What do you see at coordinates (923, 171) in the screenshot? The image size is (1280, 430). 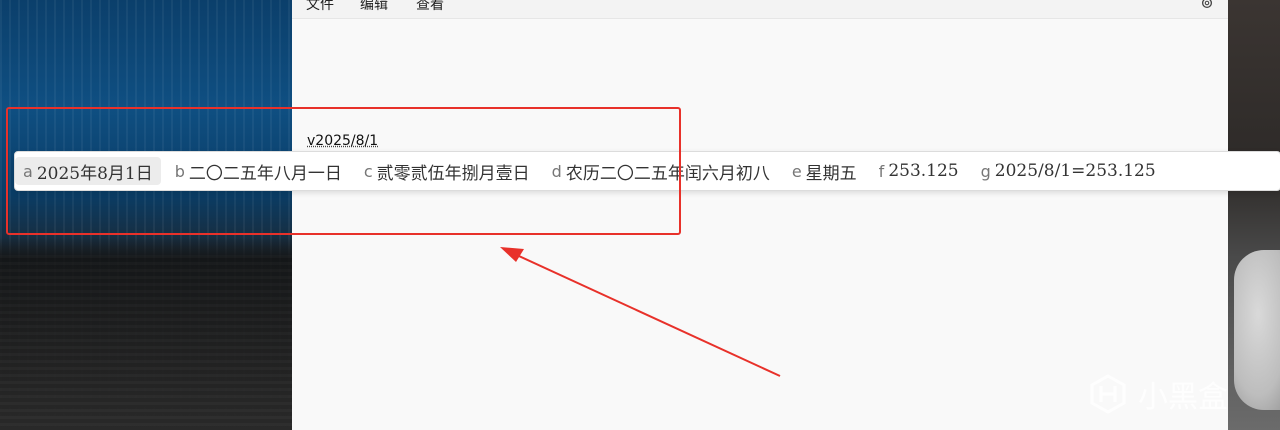 I see `candidate-text: 253.125` at bounding box center [923, 171].